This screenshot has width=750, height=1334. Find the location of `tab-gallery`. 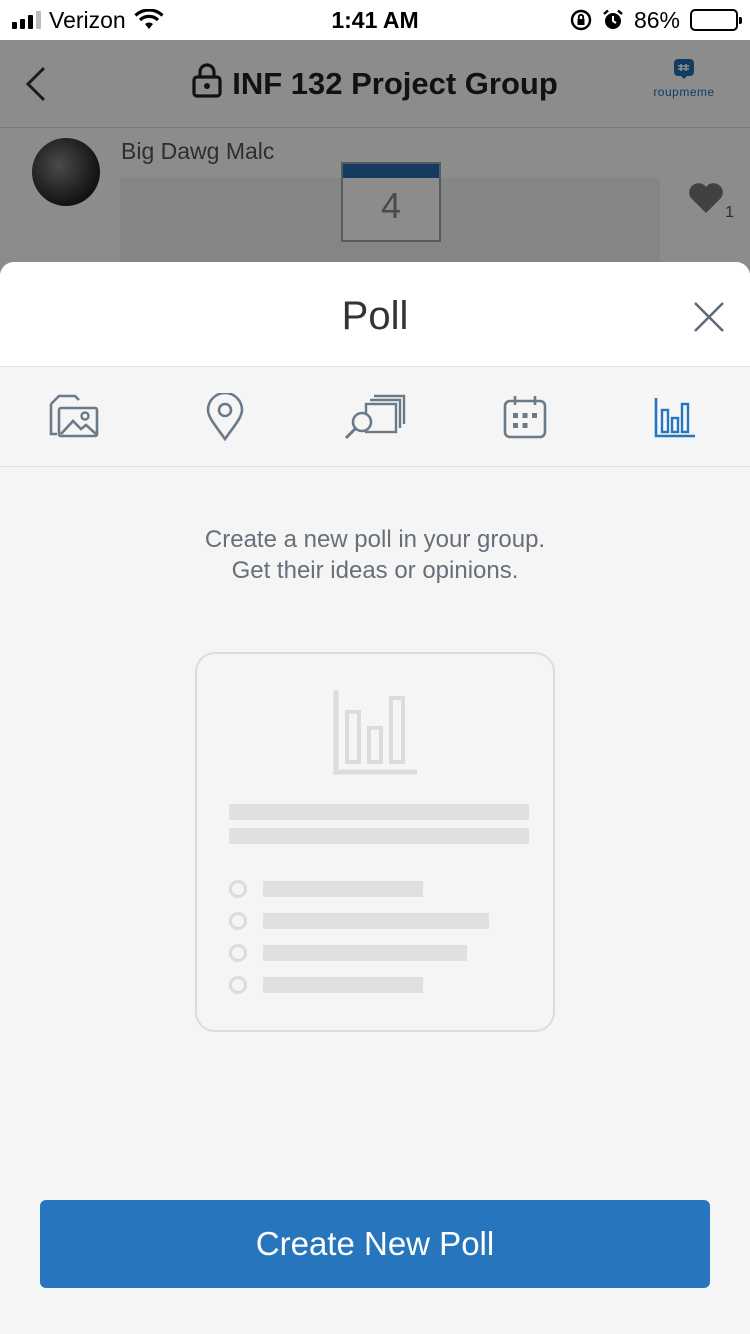

tab-gallery is located at coordinates (75, 416).